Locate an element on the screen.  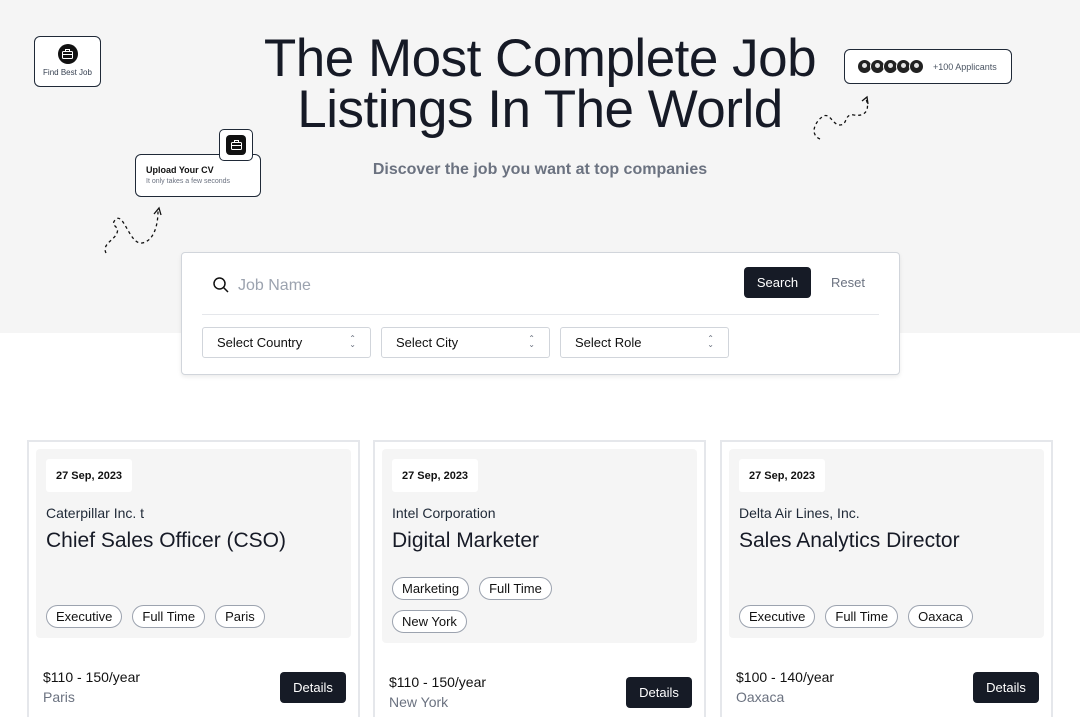
find-best-job-badge: Find Best Job is located at coordinates (67, 61).